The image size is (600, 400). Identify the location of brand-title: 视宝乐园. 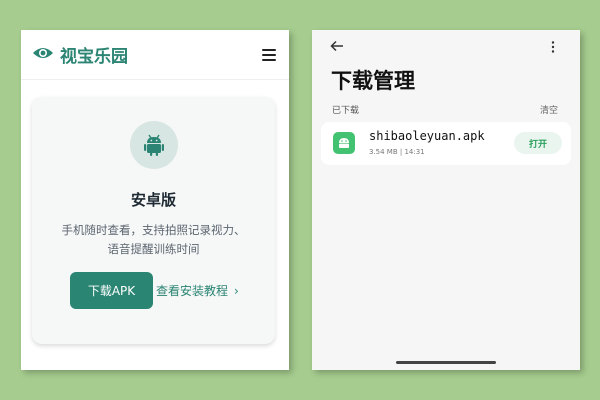
(94, 57).